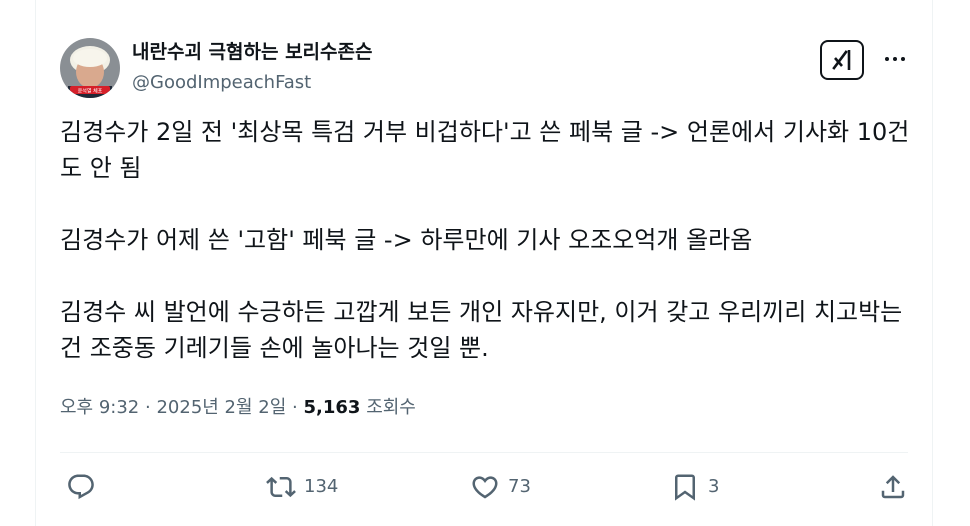 This screenshot has height=526, width=970. What do you see at coordinates (500, 487) in the screenshot?
I see `like-button: 73` at bounding box center [500, 487].